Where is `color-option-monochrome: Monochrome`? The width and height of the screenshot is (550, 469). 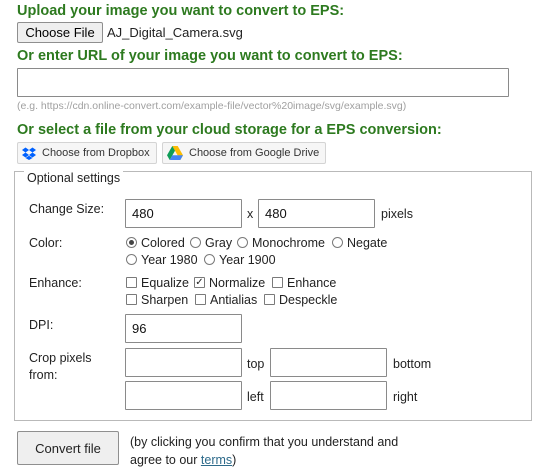 color-option-monochrome: Monochrome is located at coordinates (288, 243).